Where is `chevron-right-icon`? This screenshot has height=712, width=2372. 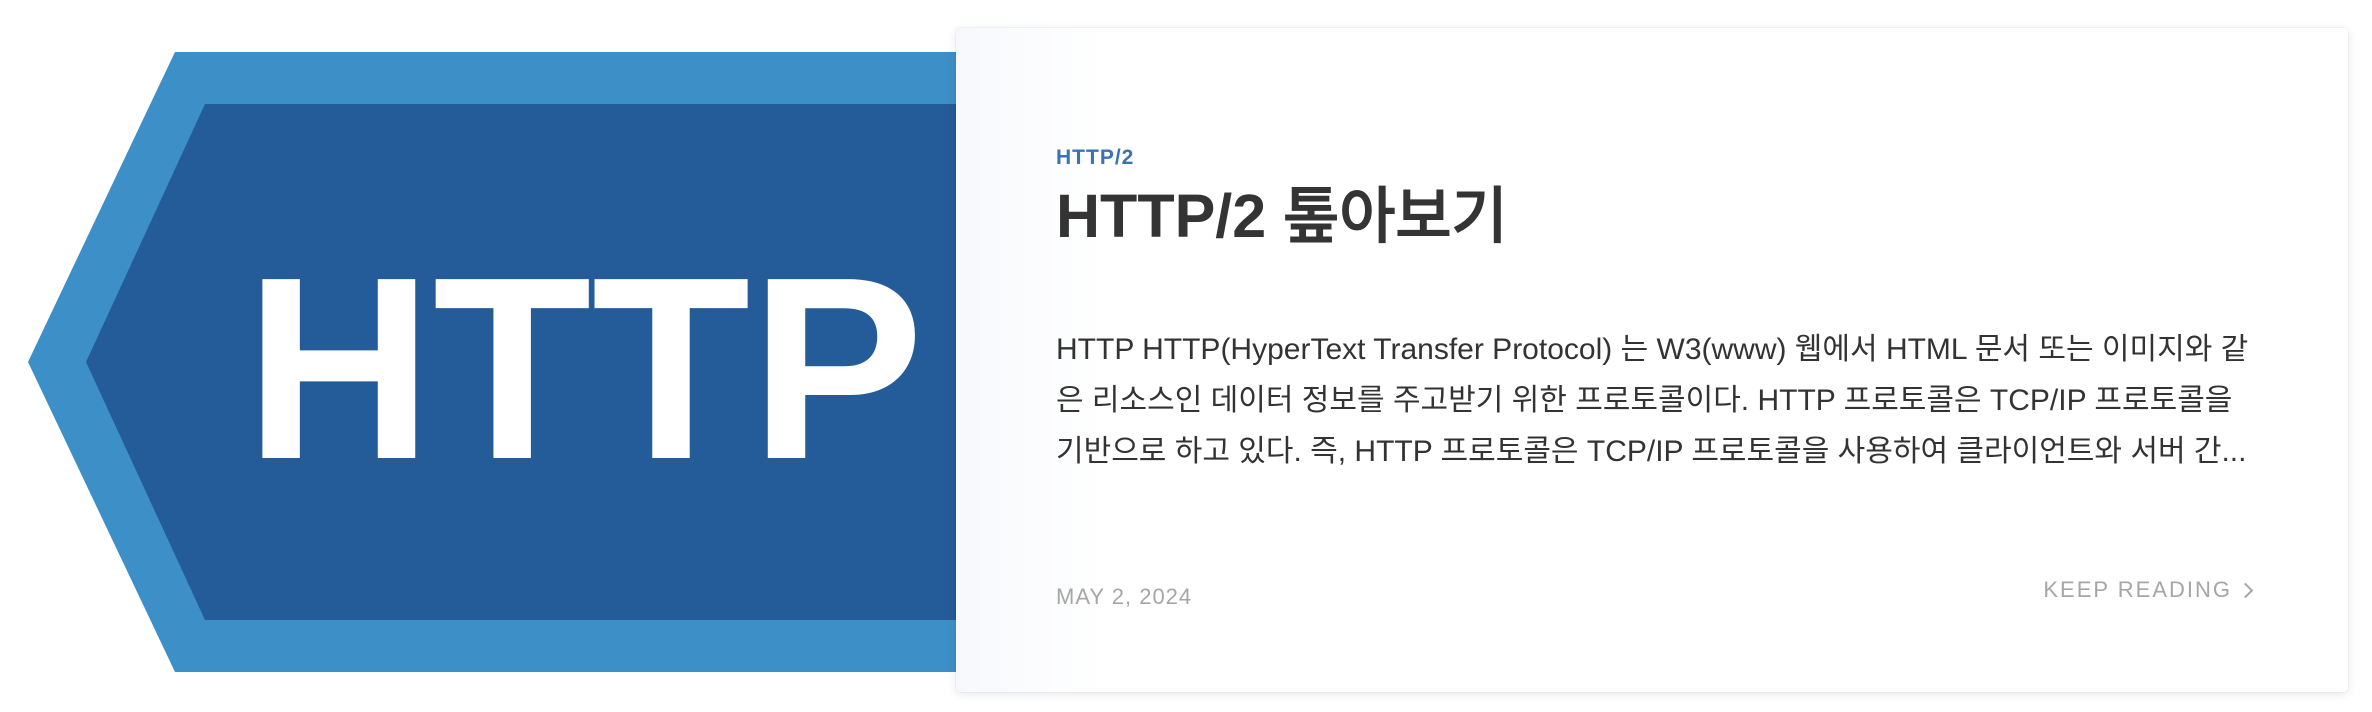 chevron-right-icon is located at coordinates (2245, 590).